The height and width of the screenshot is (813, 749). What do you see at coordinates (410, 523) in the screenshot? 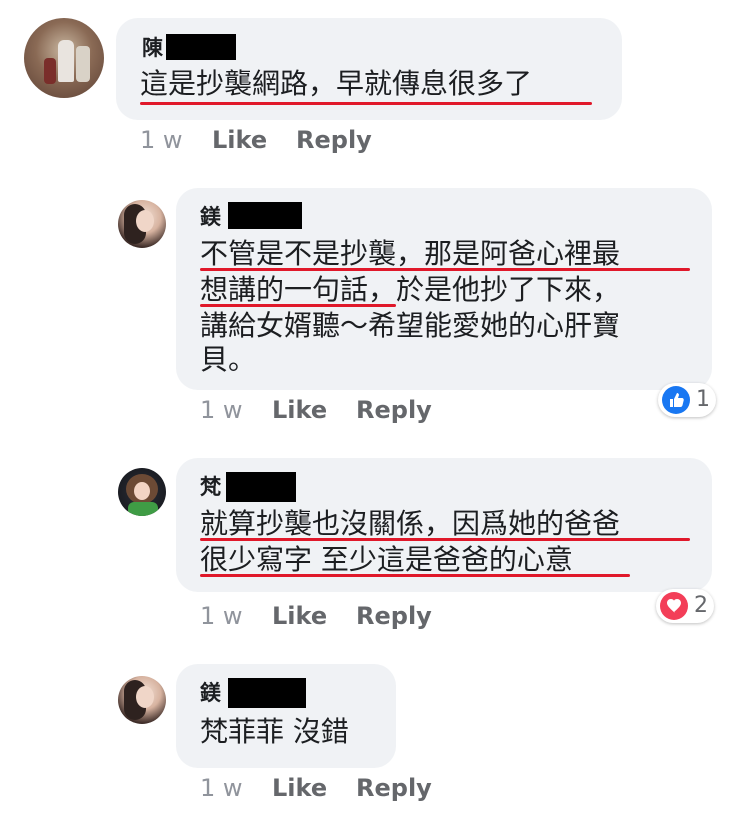
I see `comment-text-line: 就算抄襲也沒關係，因爲她的爸爸` at bounding box center [410, 523].